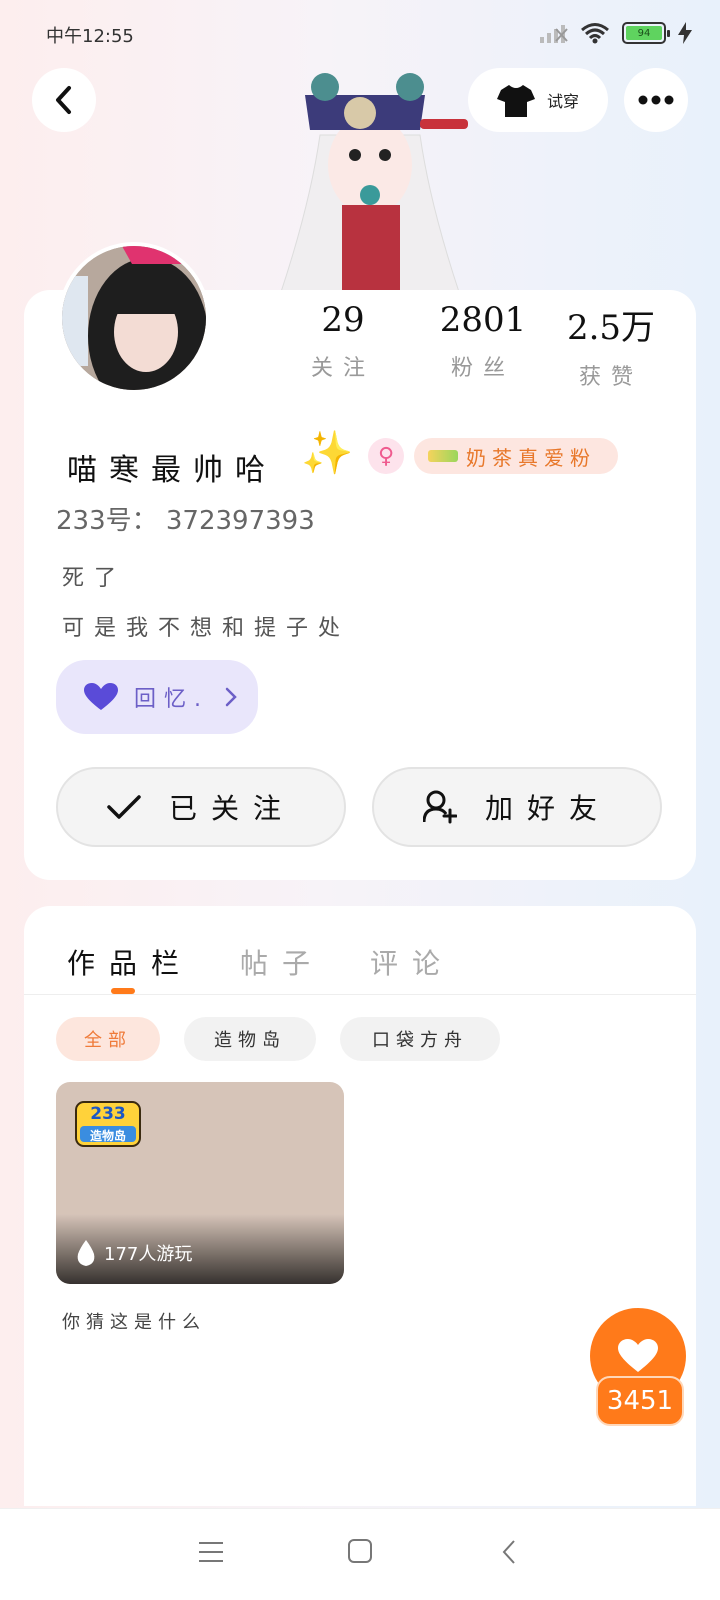 Image resolution: width=720 pixels, height=1600 pixels. What do you see at coordinates (86, 1253) in the screenshot?
I see `flame-icon` at bounding box center [86, 1253].